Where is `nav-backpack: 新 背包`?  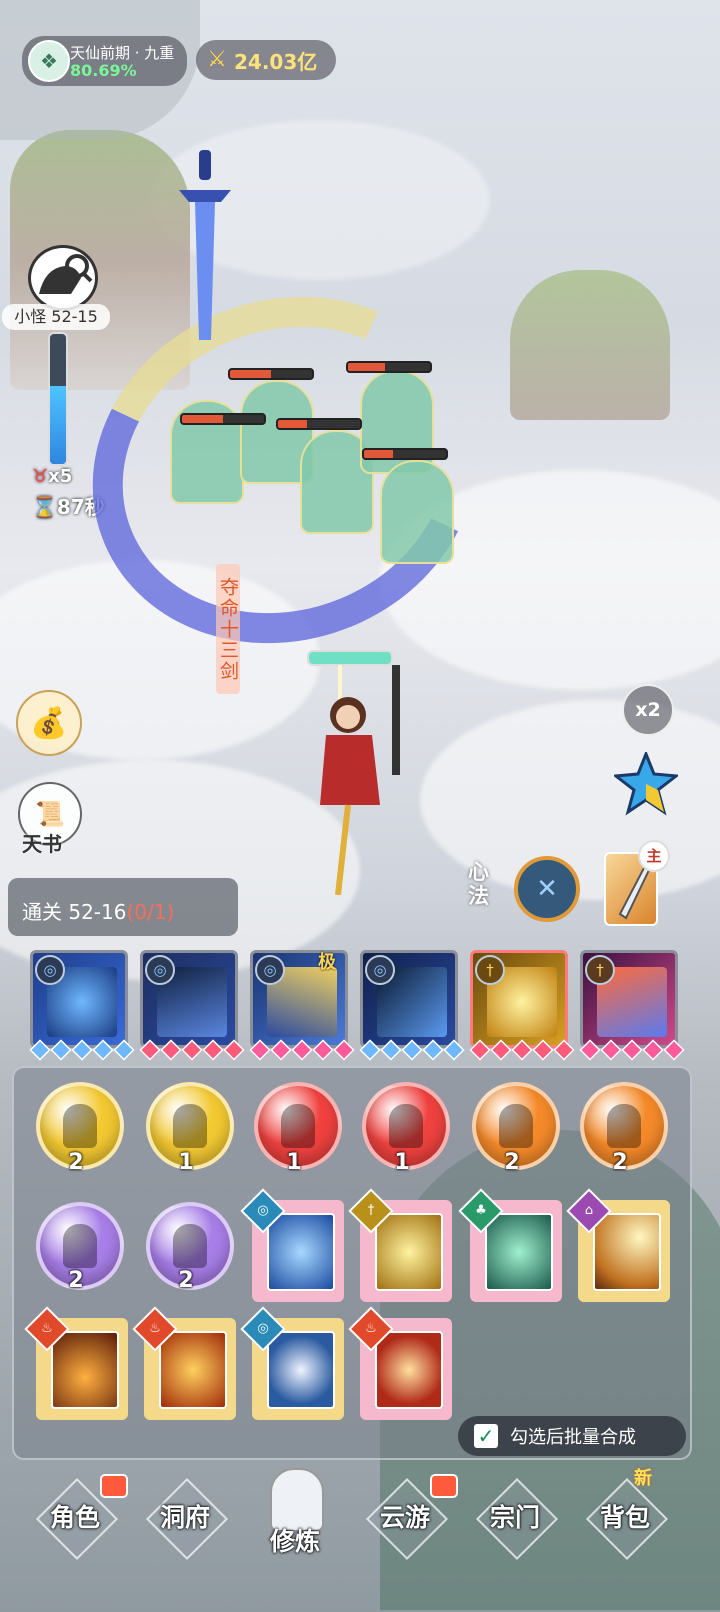 nav-backpack: 新 背包 is located at coordinates (625, 1534).